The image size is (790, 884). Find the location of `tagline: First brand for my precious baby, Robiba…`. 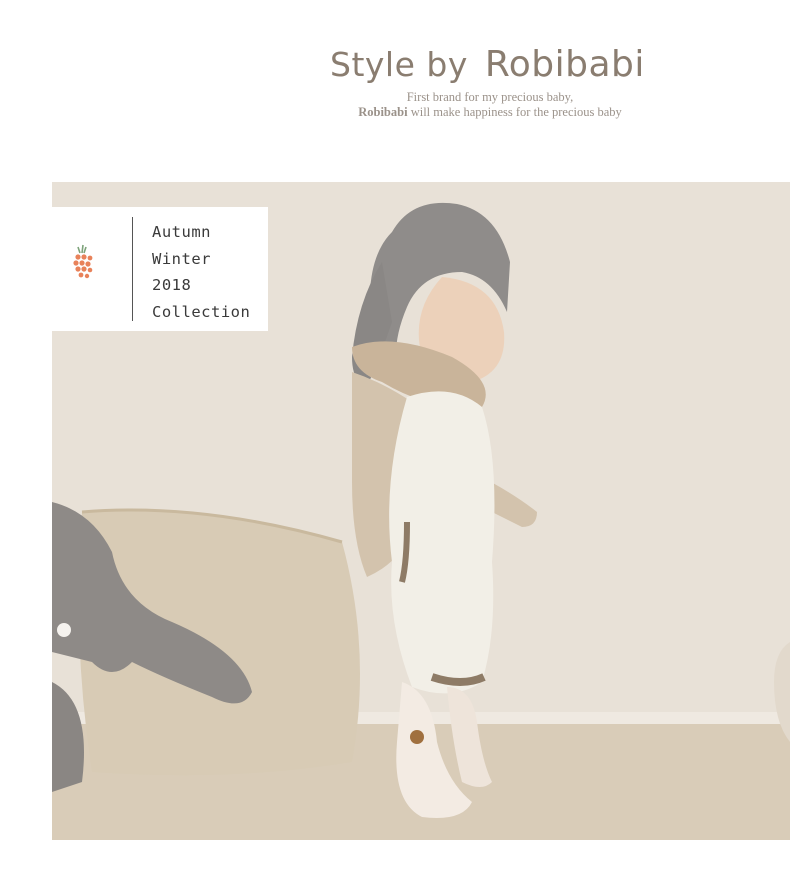

tagline: First brand for my precious baby, Robiba… is located at coordinates (490, 105).